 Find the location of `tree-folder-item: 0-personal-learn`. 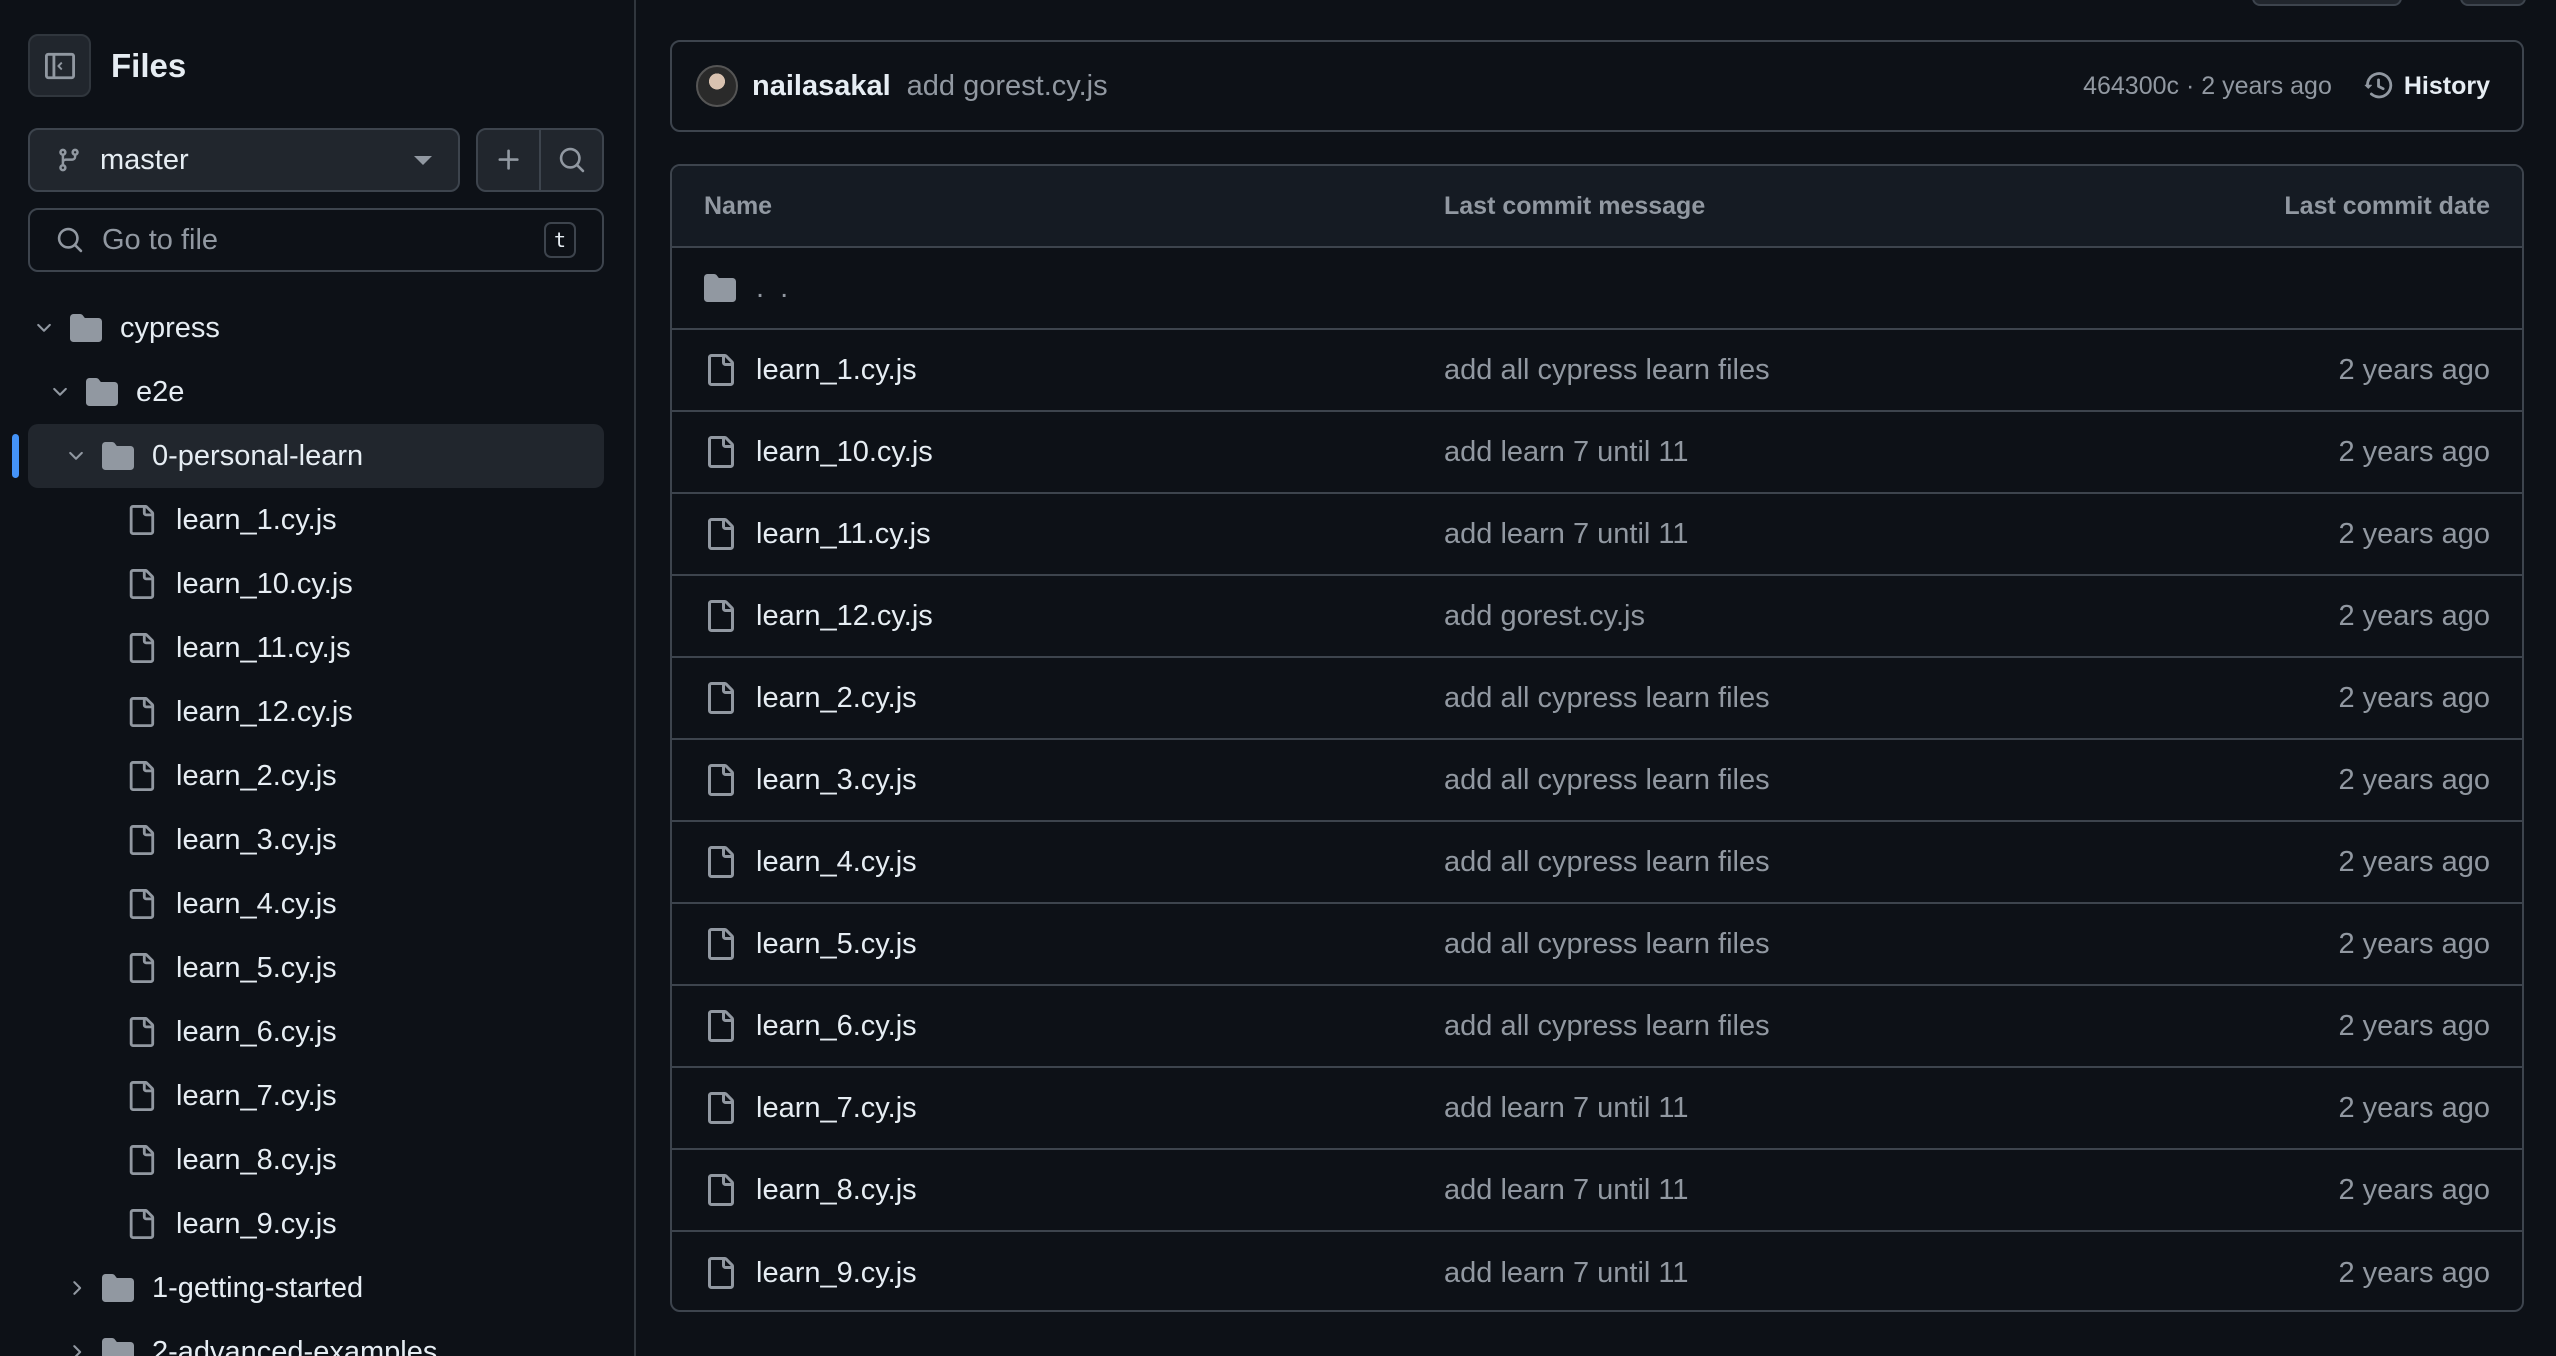

tree-folder-item: 0-personal-learn is located at coordinates (317, 456).